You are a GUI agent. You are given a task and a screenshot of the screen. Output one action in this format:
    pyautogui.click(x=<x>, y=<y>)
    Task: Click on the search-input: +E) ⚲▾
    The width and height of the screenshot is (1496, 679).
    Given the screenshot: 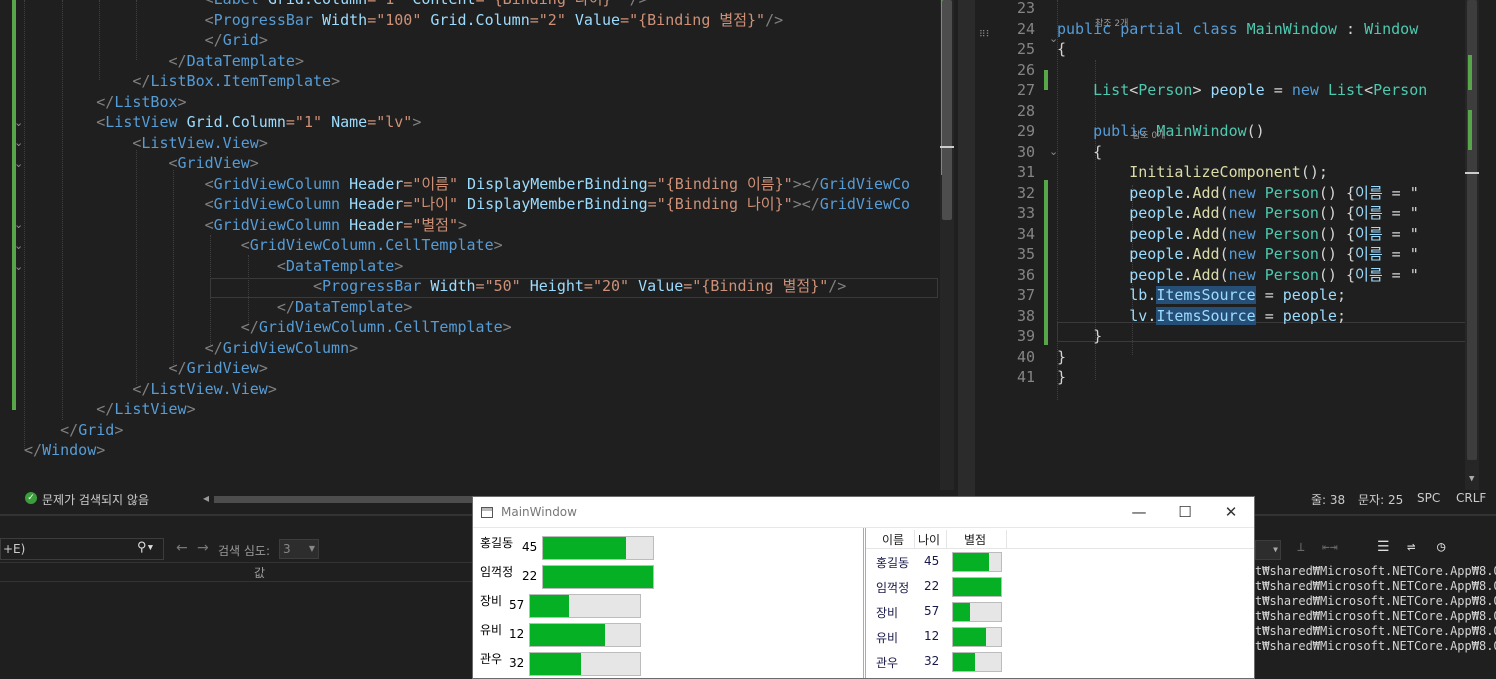 What is the action you would take?
    pyautogui.click(x=82, y=549)
    